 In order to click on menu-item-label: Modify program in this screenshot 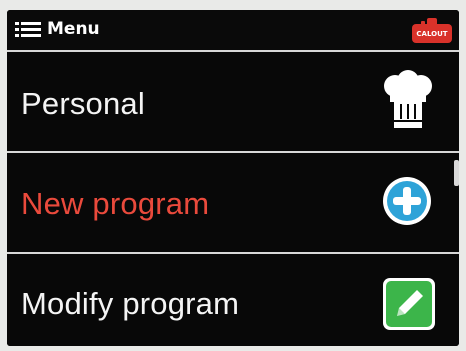, I will do `click(130, 303)`.